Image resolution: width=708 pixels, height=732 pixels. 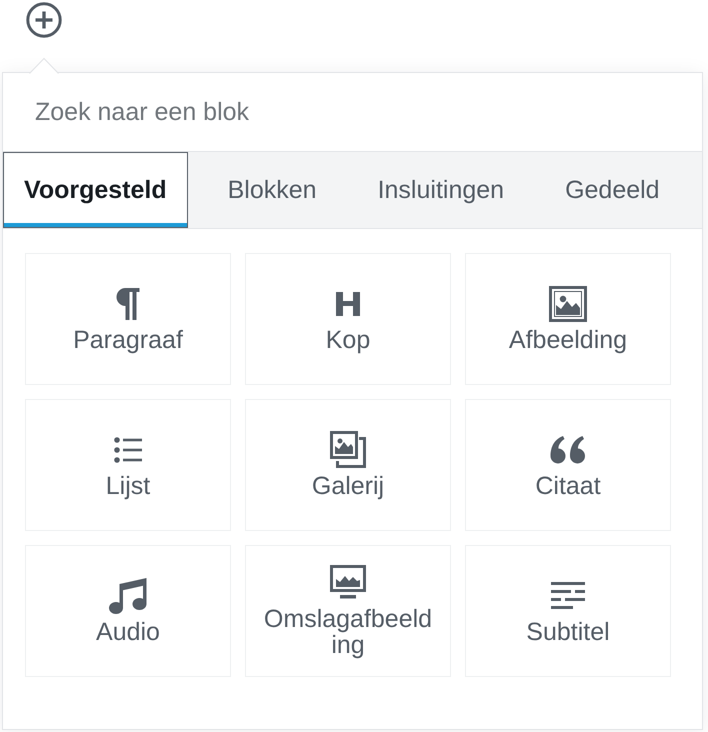 I want to click on tab: Voorgesteld, so click(x=95, y=190).